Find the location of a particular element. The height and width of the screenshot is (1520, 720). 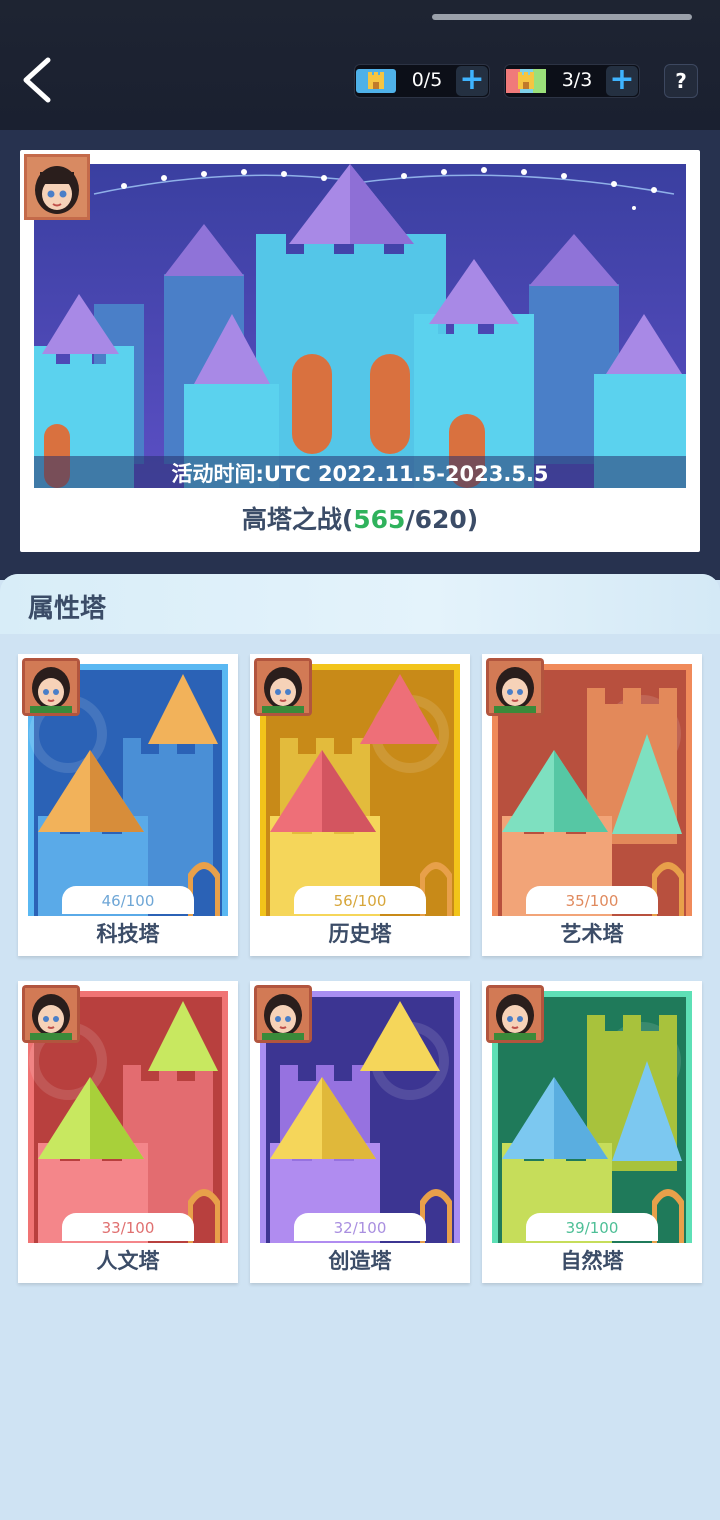

chevron-left-icon is located at coordinates (37, 80).